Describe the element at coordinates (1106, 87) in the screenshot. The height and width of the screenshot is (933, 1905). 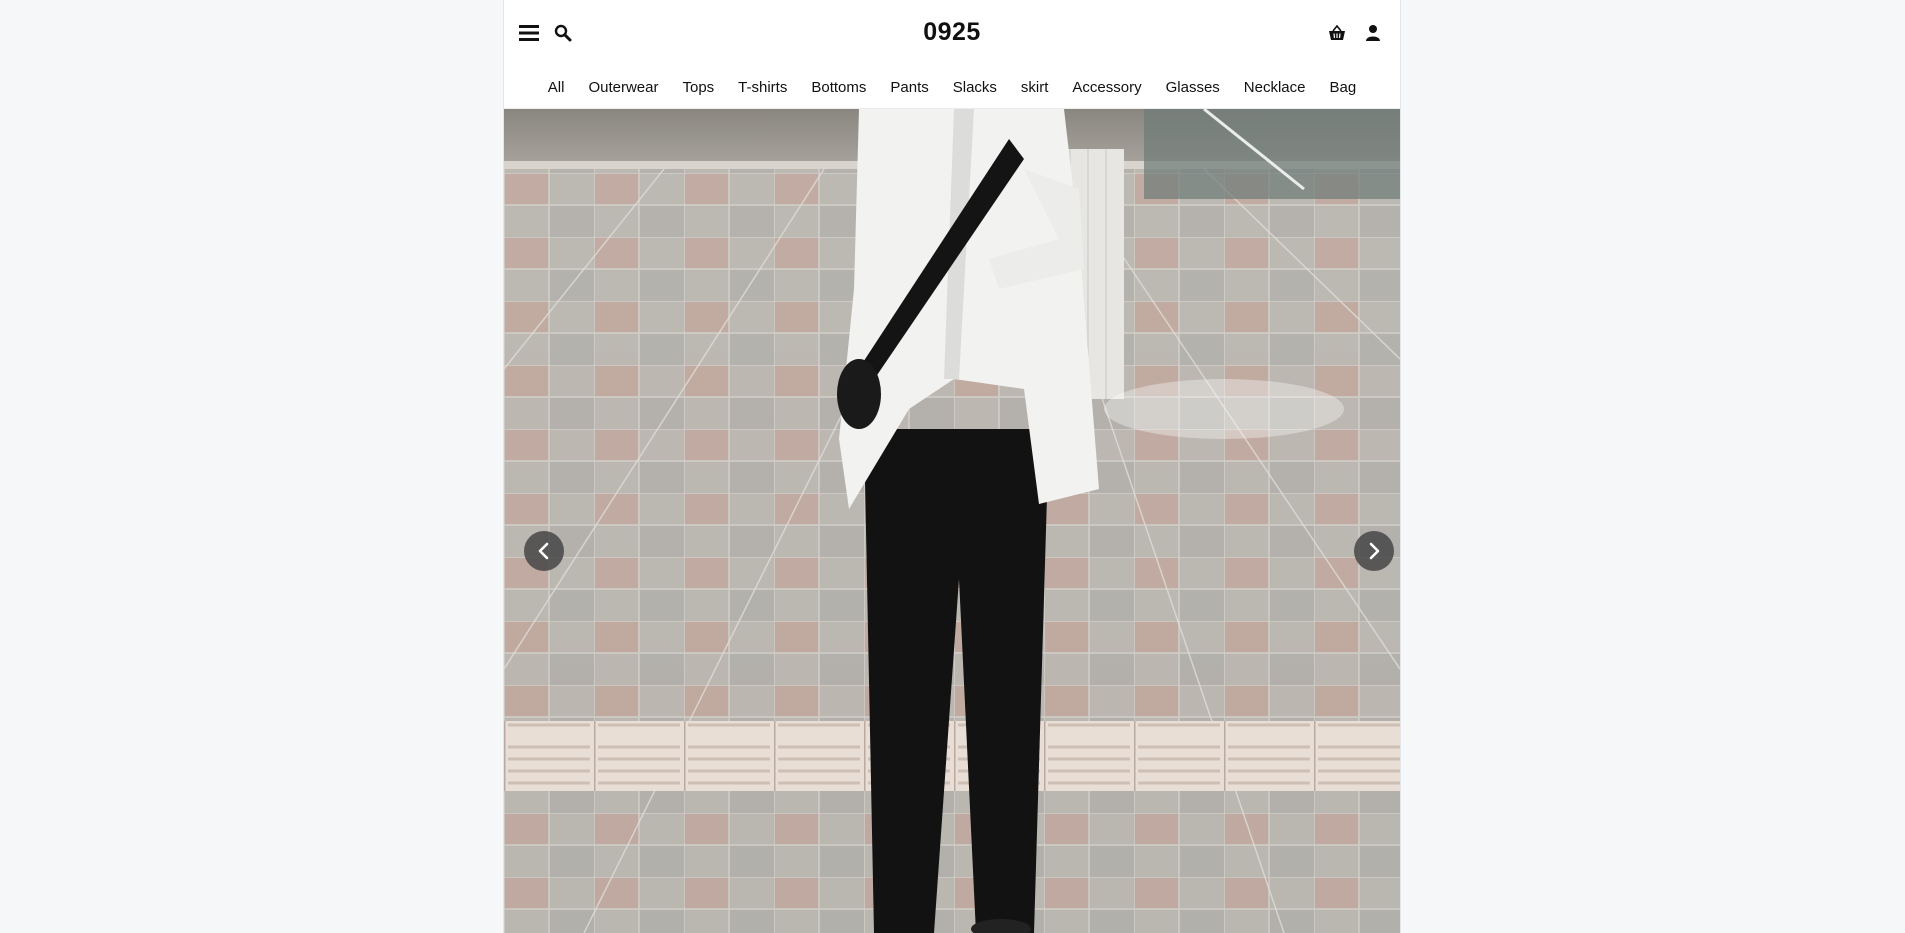
I see `nav-item-accessory: Accessory` at that location.